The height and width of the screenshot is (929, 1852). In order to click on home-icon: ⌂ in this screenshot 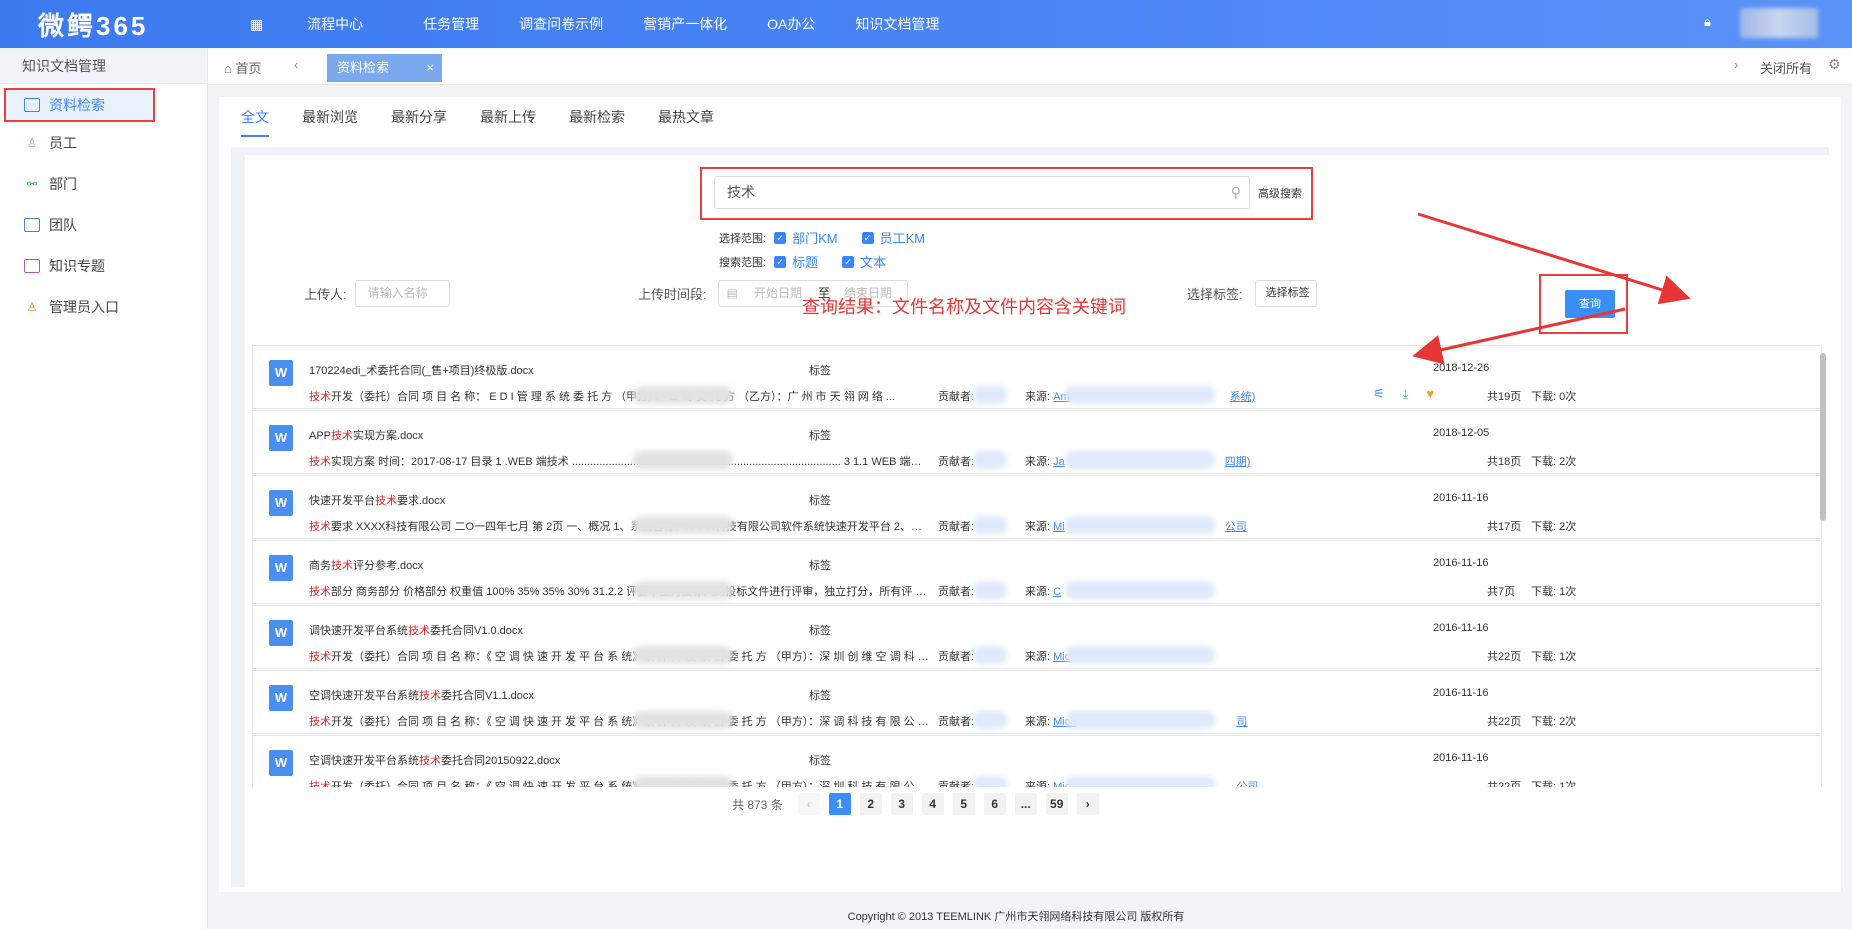, I will do `click(230, 68)`.